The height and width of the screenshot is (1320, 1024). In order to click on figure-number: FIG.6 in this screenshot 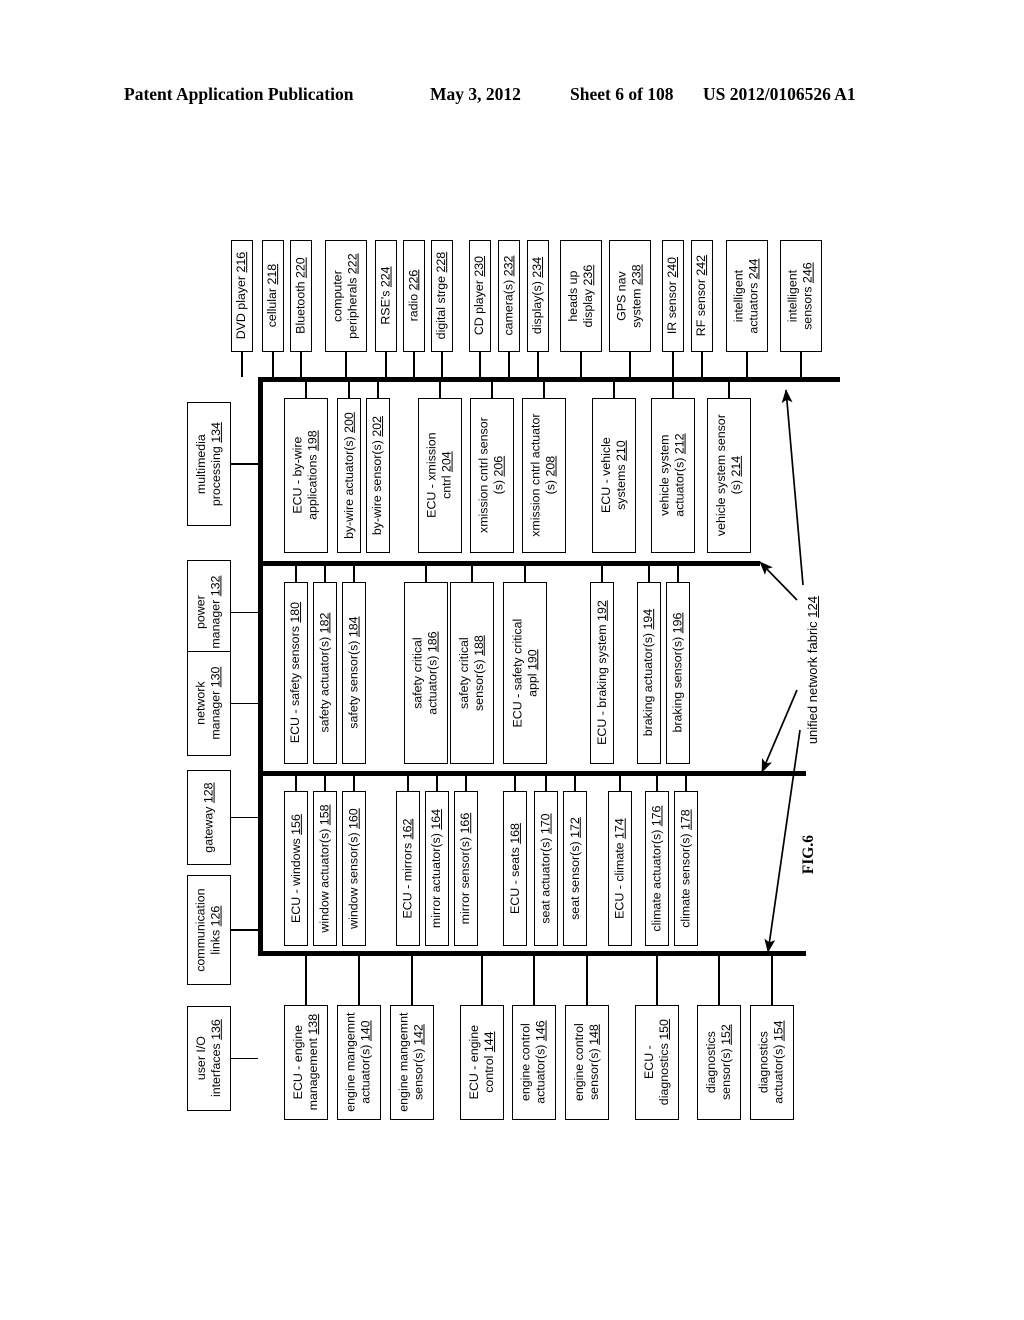, I will do `click(808, 855)`.